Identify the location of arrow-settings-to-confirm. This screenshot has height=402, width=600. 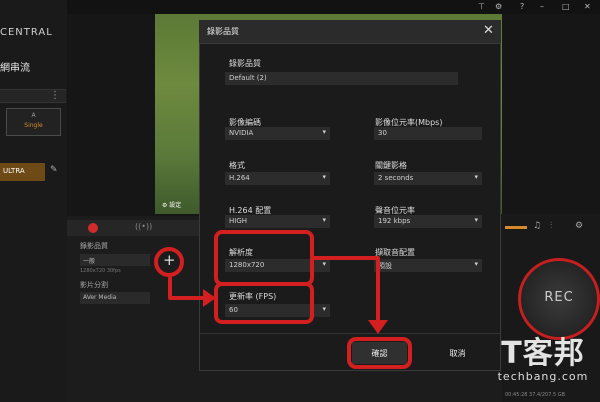
(346, 290).